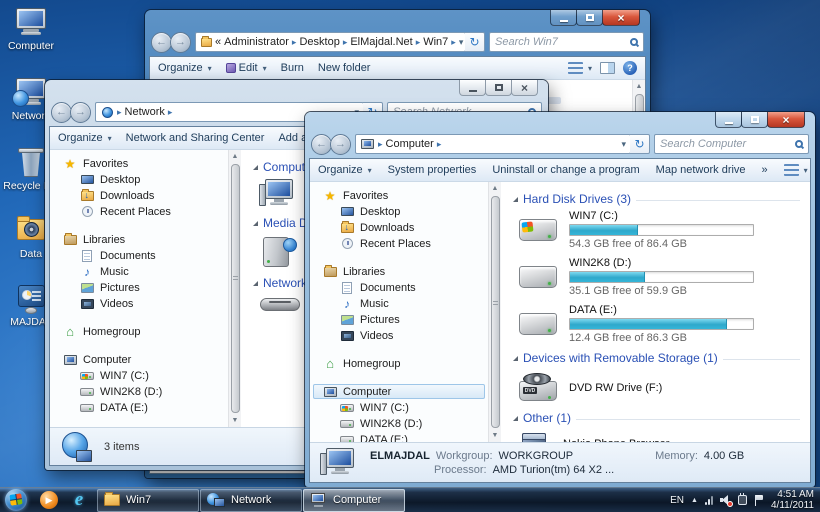 The height and width of the screenshot is (512, 820). Describe the element at coordinates (148, 500) in the screenshot. I see `taskbar-button-win7: Win7` at that location.